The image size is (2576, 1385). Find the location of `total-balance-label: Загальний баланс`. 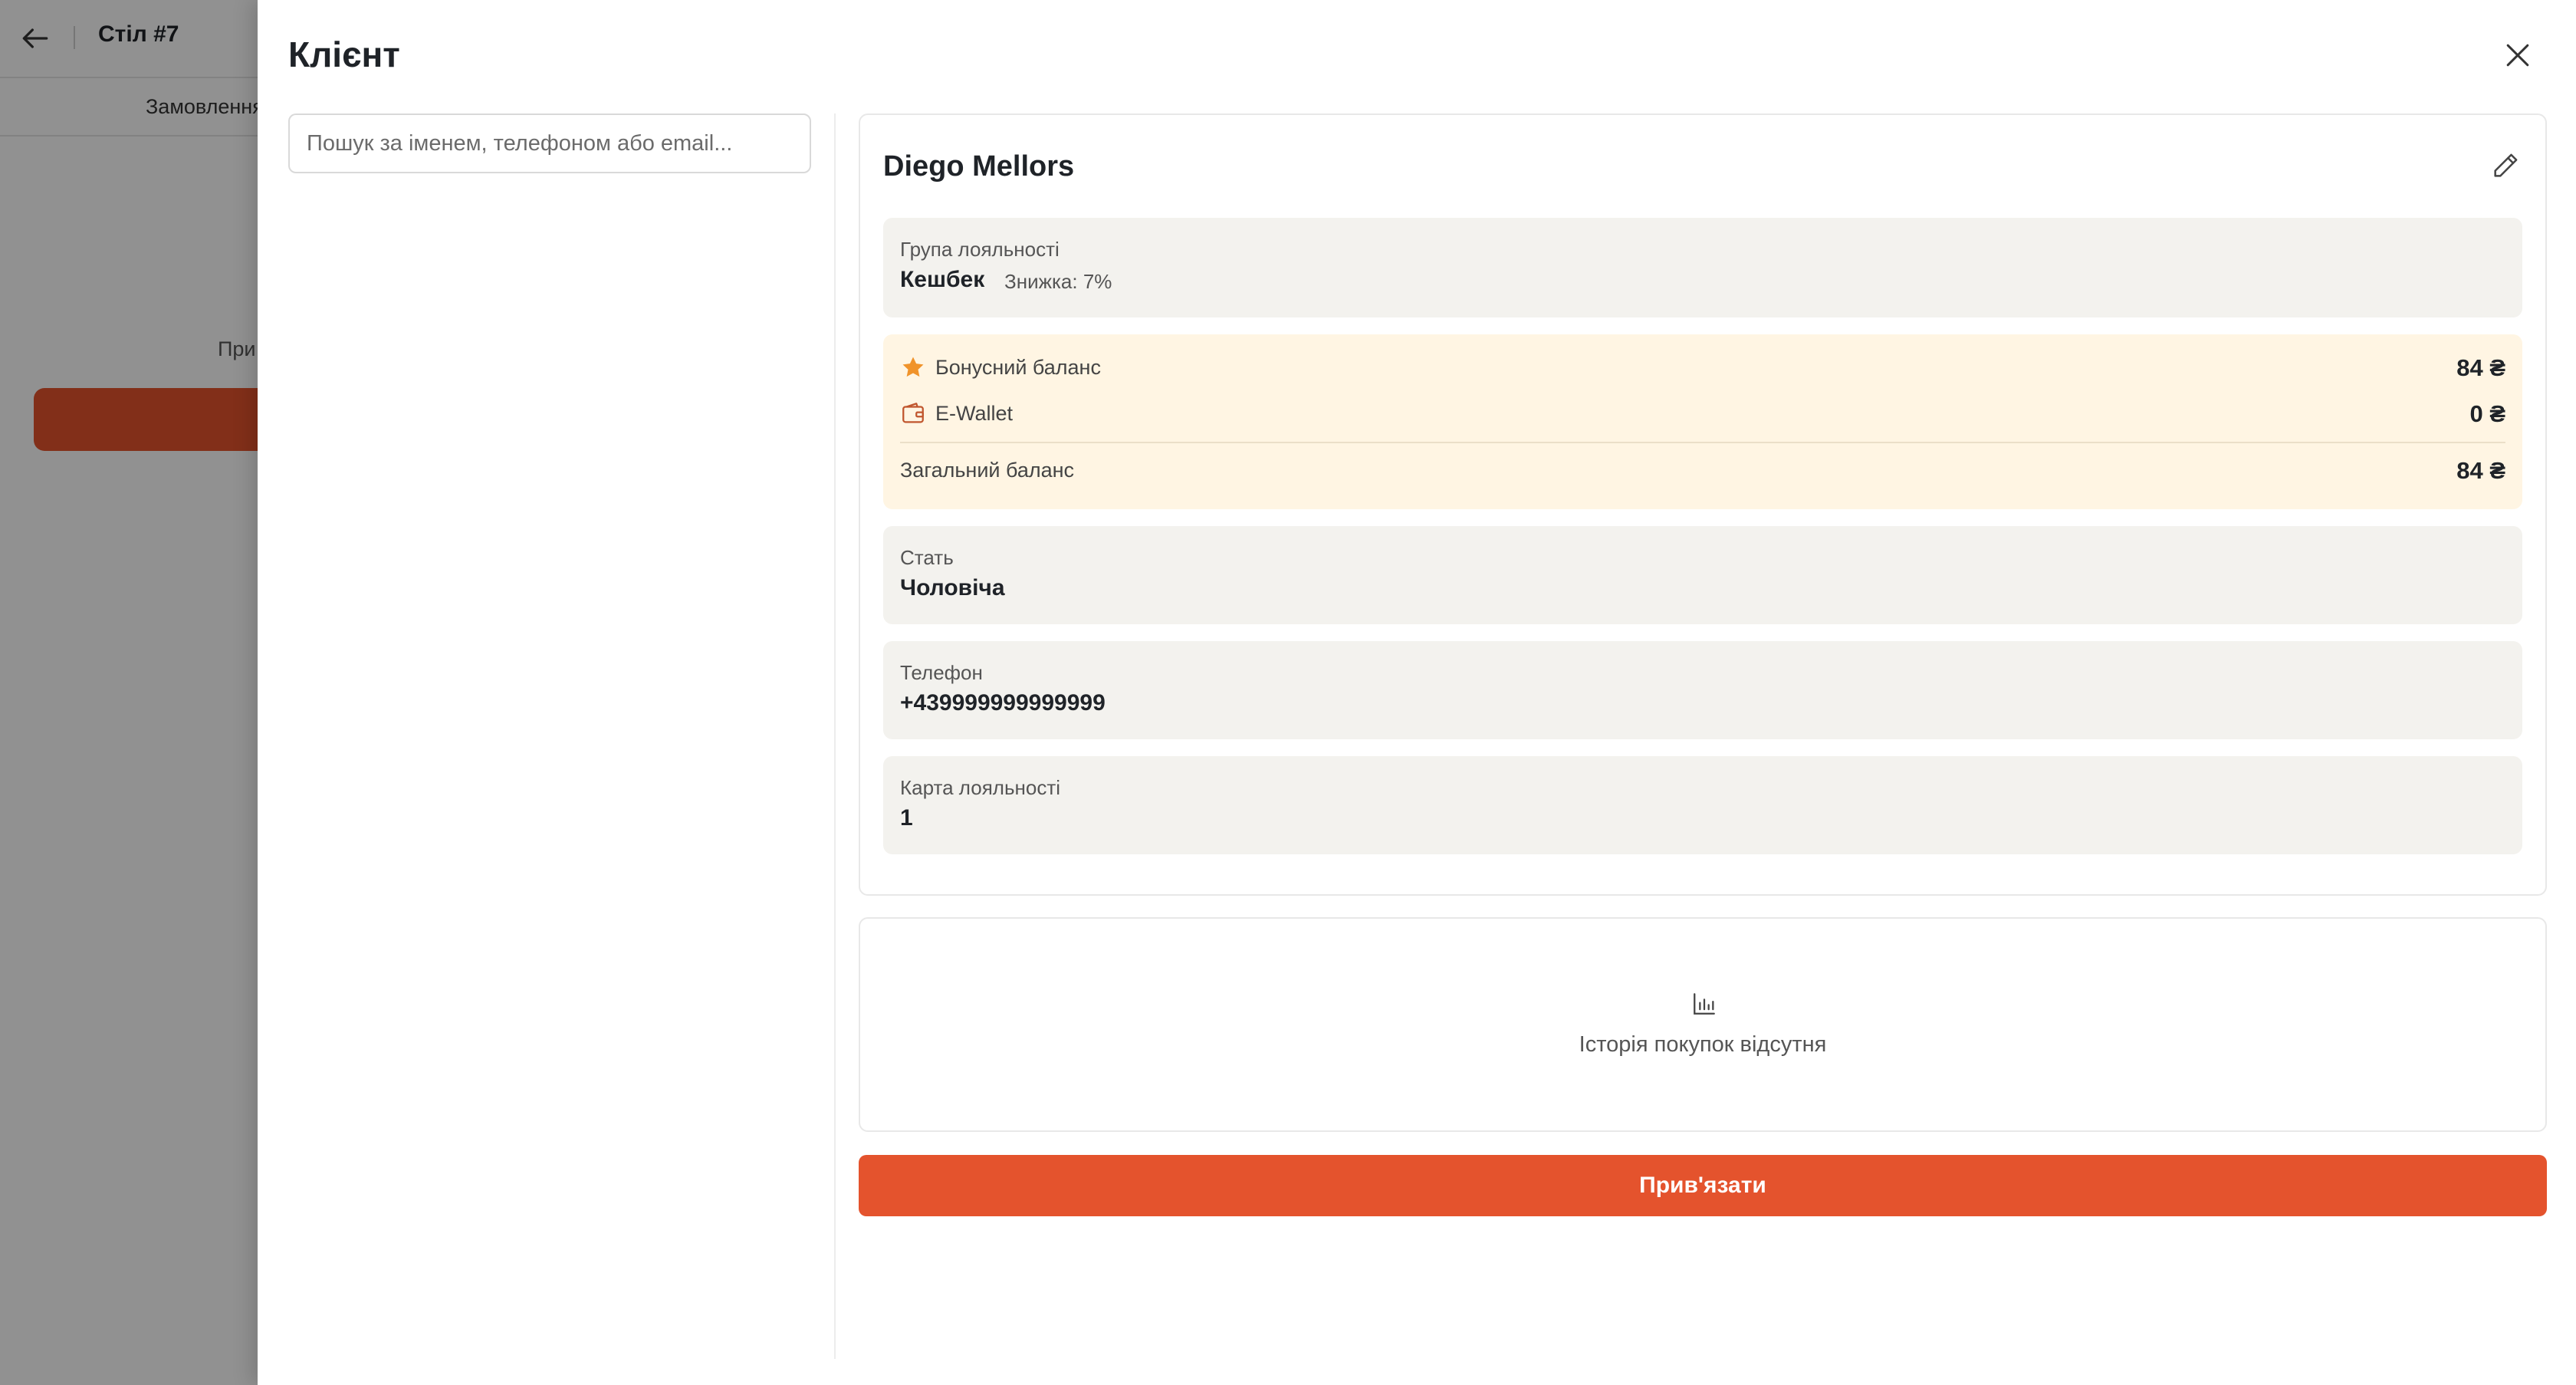

total-balance-label: Загальний баланс is located at coordinates (987, 471).